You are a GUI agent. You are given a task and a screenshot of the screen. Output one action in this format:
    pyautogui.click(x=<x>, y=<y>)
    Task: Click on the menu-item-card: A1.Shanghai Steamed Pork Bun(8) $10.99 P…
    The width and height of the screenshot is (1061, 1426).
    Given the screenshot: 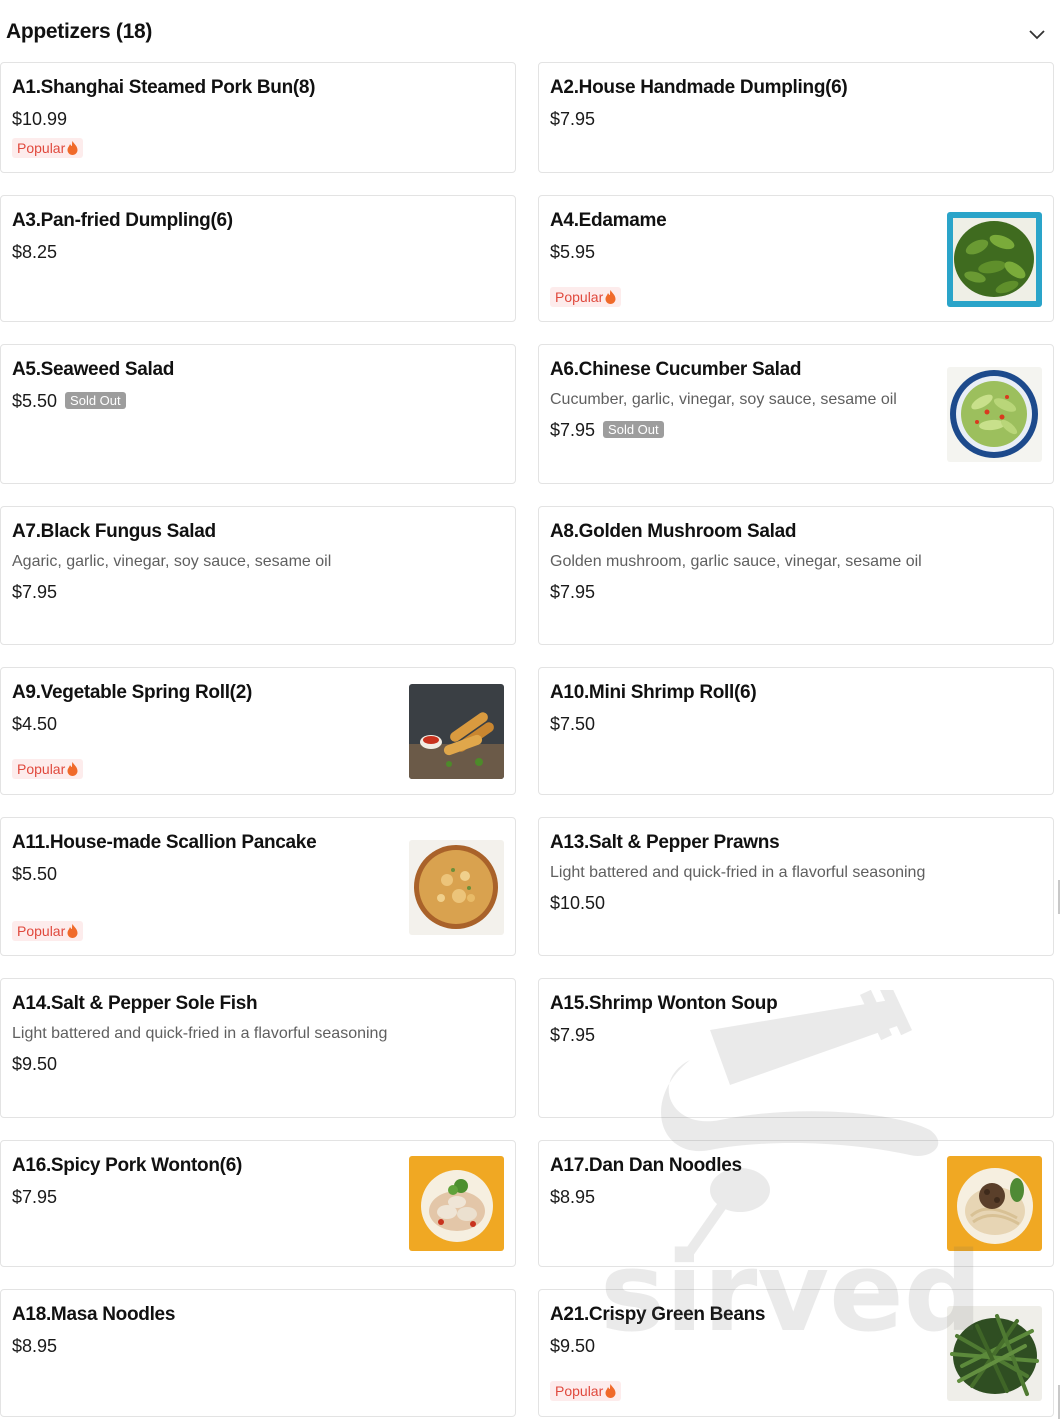 What is the action you would take?
    pyautogui.click(x=258, y=117)
    